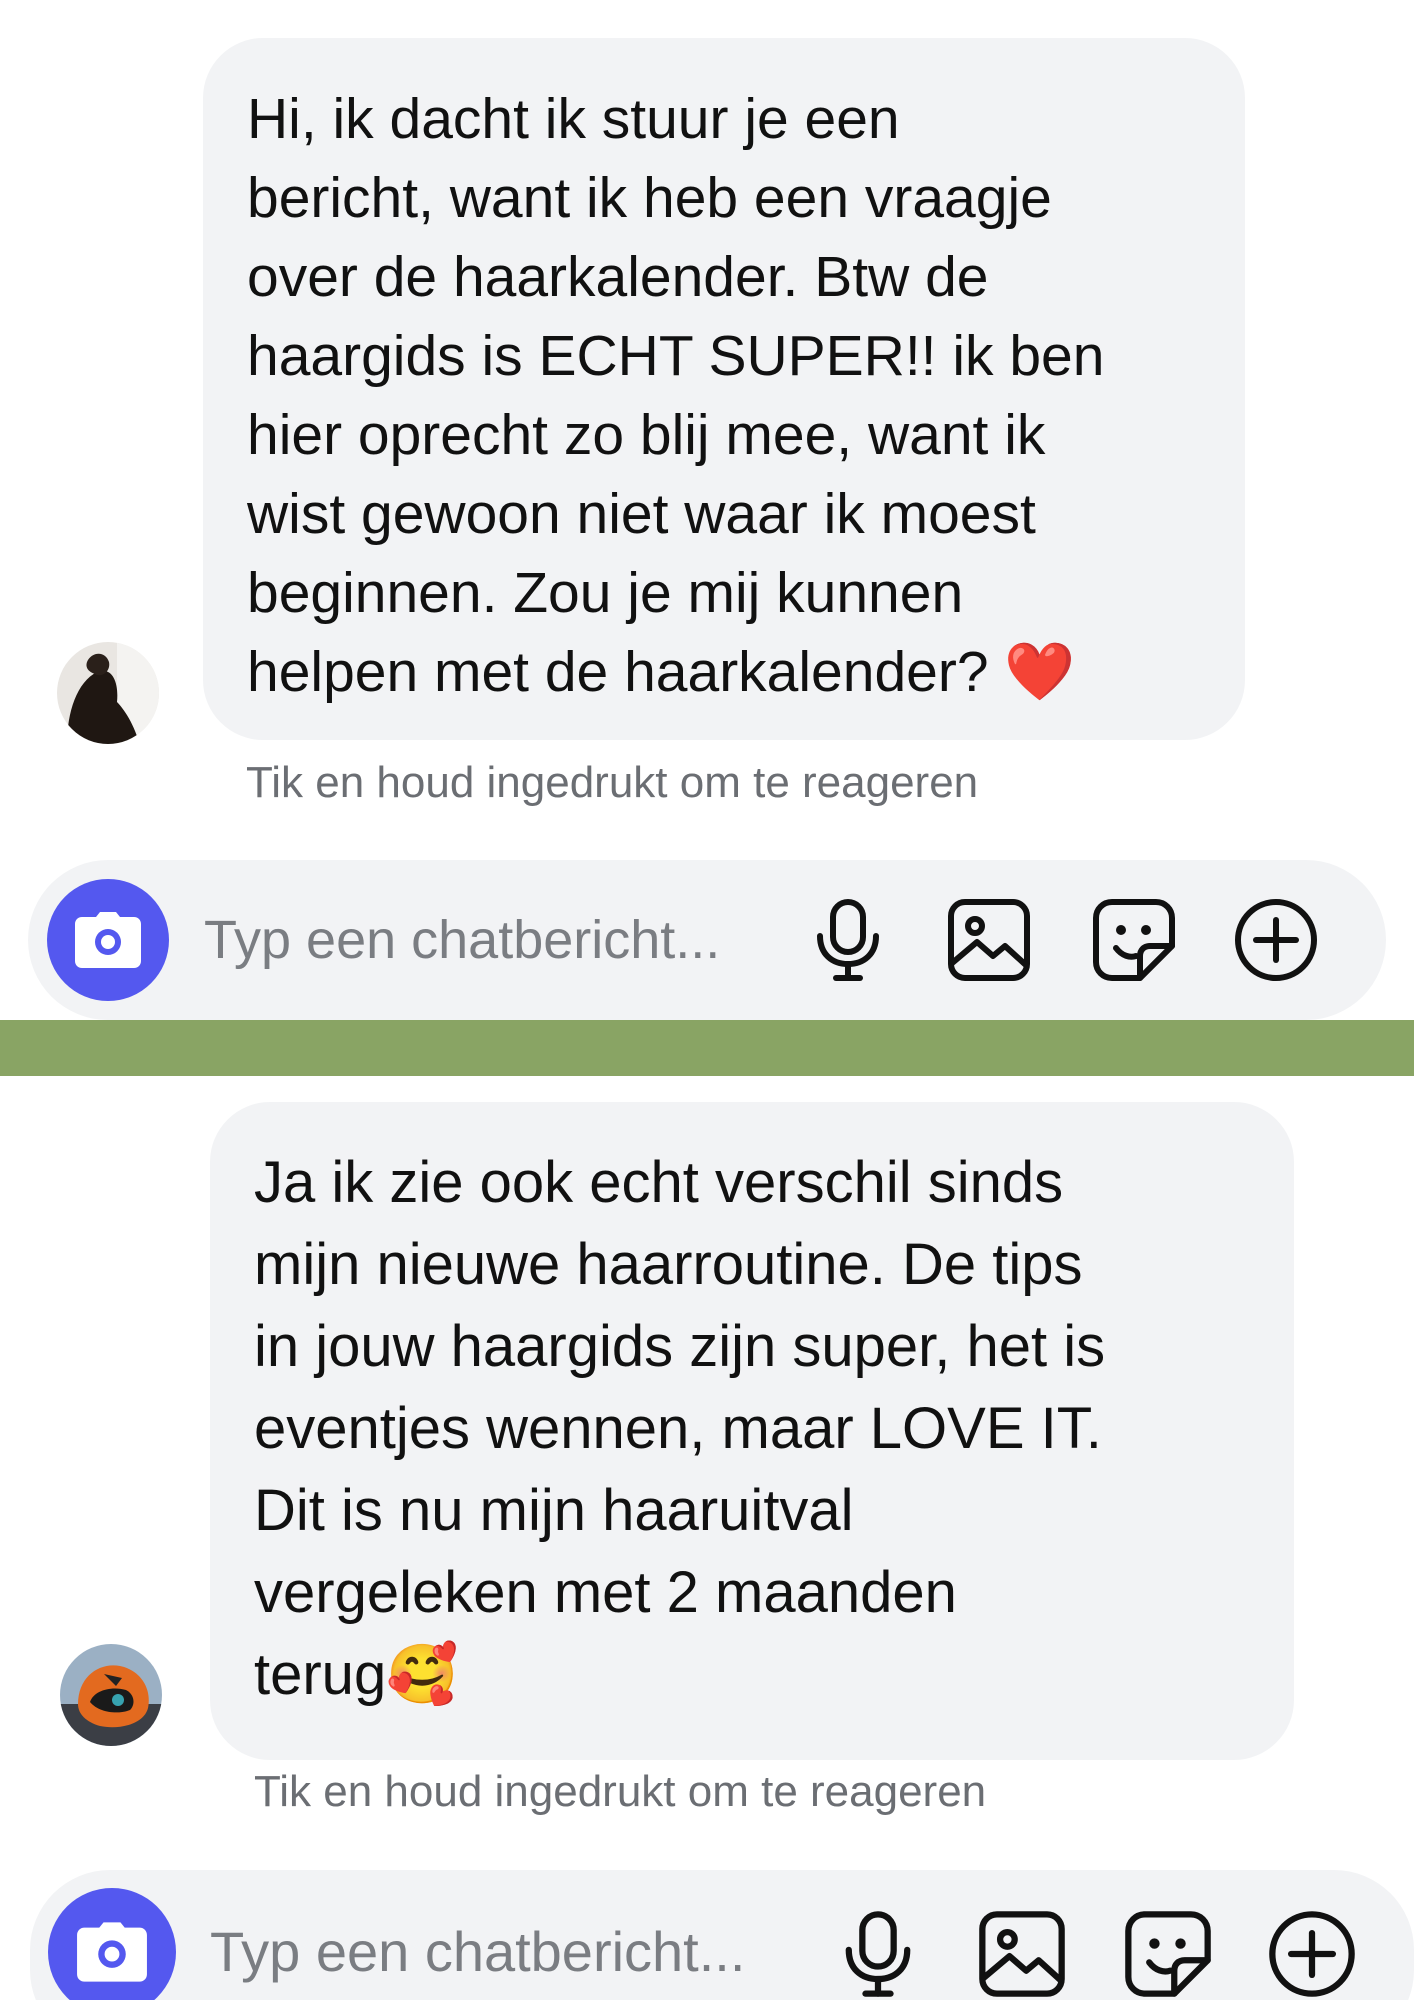 The width and height of the screenshot is (1414, 2000). What do you see at coordinates (422, 1674) in the screenshot?
I see `smiling-hearts-emoji: 🥰` at bounding box center [422, 1674].